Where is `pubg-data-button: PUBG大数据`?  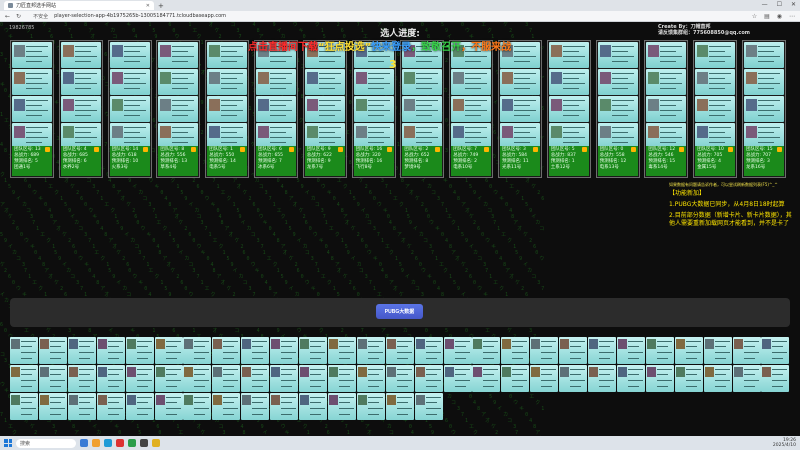
pubg-data-button: PUBG大数据 is located at coordinates (399, 311).